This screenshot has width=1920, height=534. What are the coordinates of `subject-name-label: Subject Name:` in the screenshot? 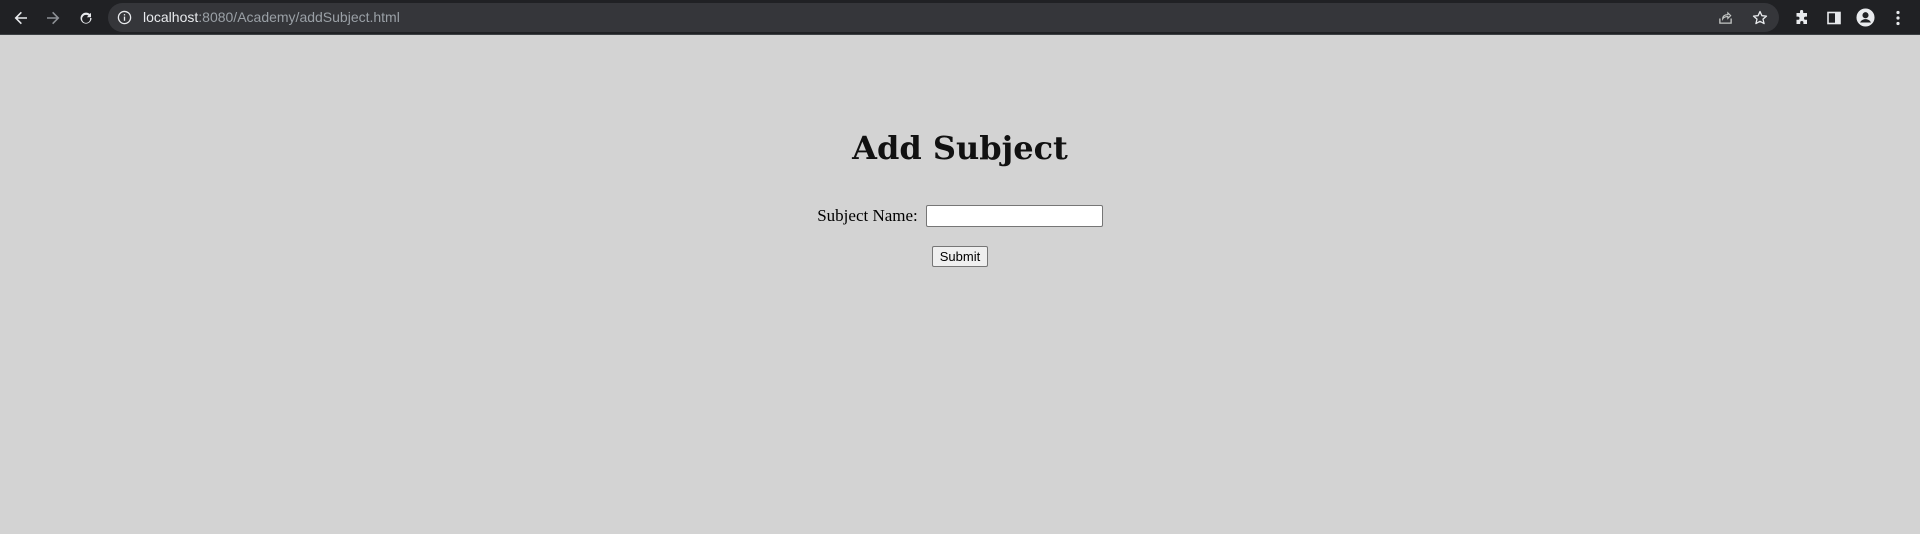 It's located at (867, 215).